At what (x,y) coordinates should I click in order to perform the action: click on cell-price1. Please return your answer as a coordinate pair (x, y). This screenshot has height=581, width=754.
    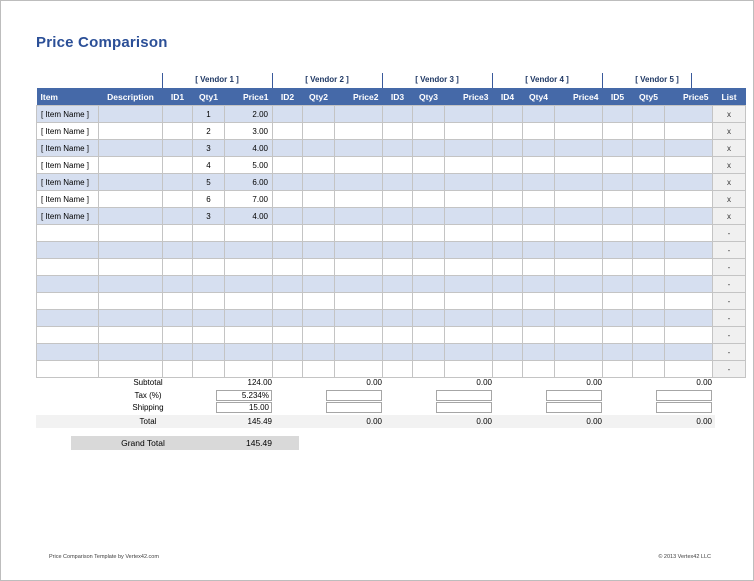
    Looking at the image, I should click on (248, 352).